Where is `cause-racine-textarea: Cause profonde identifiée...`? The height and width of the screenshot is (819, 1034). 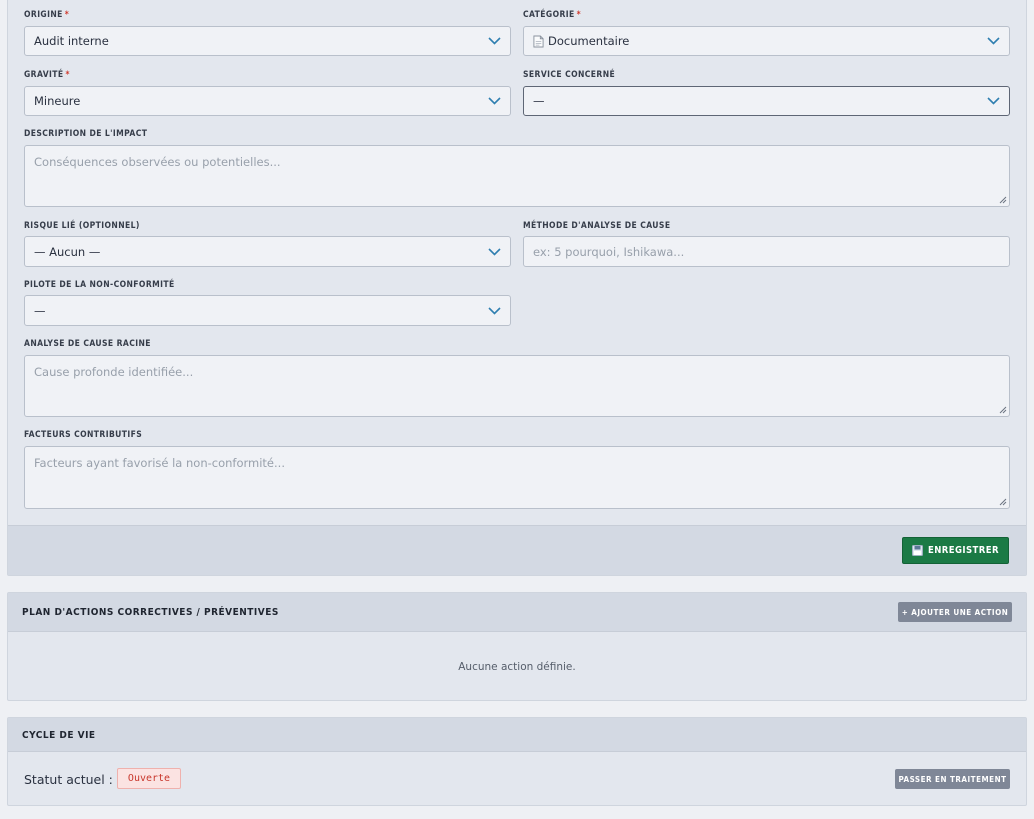
cause-racine-textarea: Cause profonde identifiée... is located at coordinates (517, 386).